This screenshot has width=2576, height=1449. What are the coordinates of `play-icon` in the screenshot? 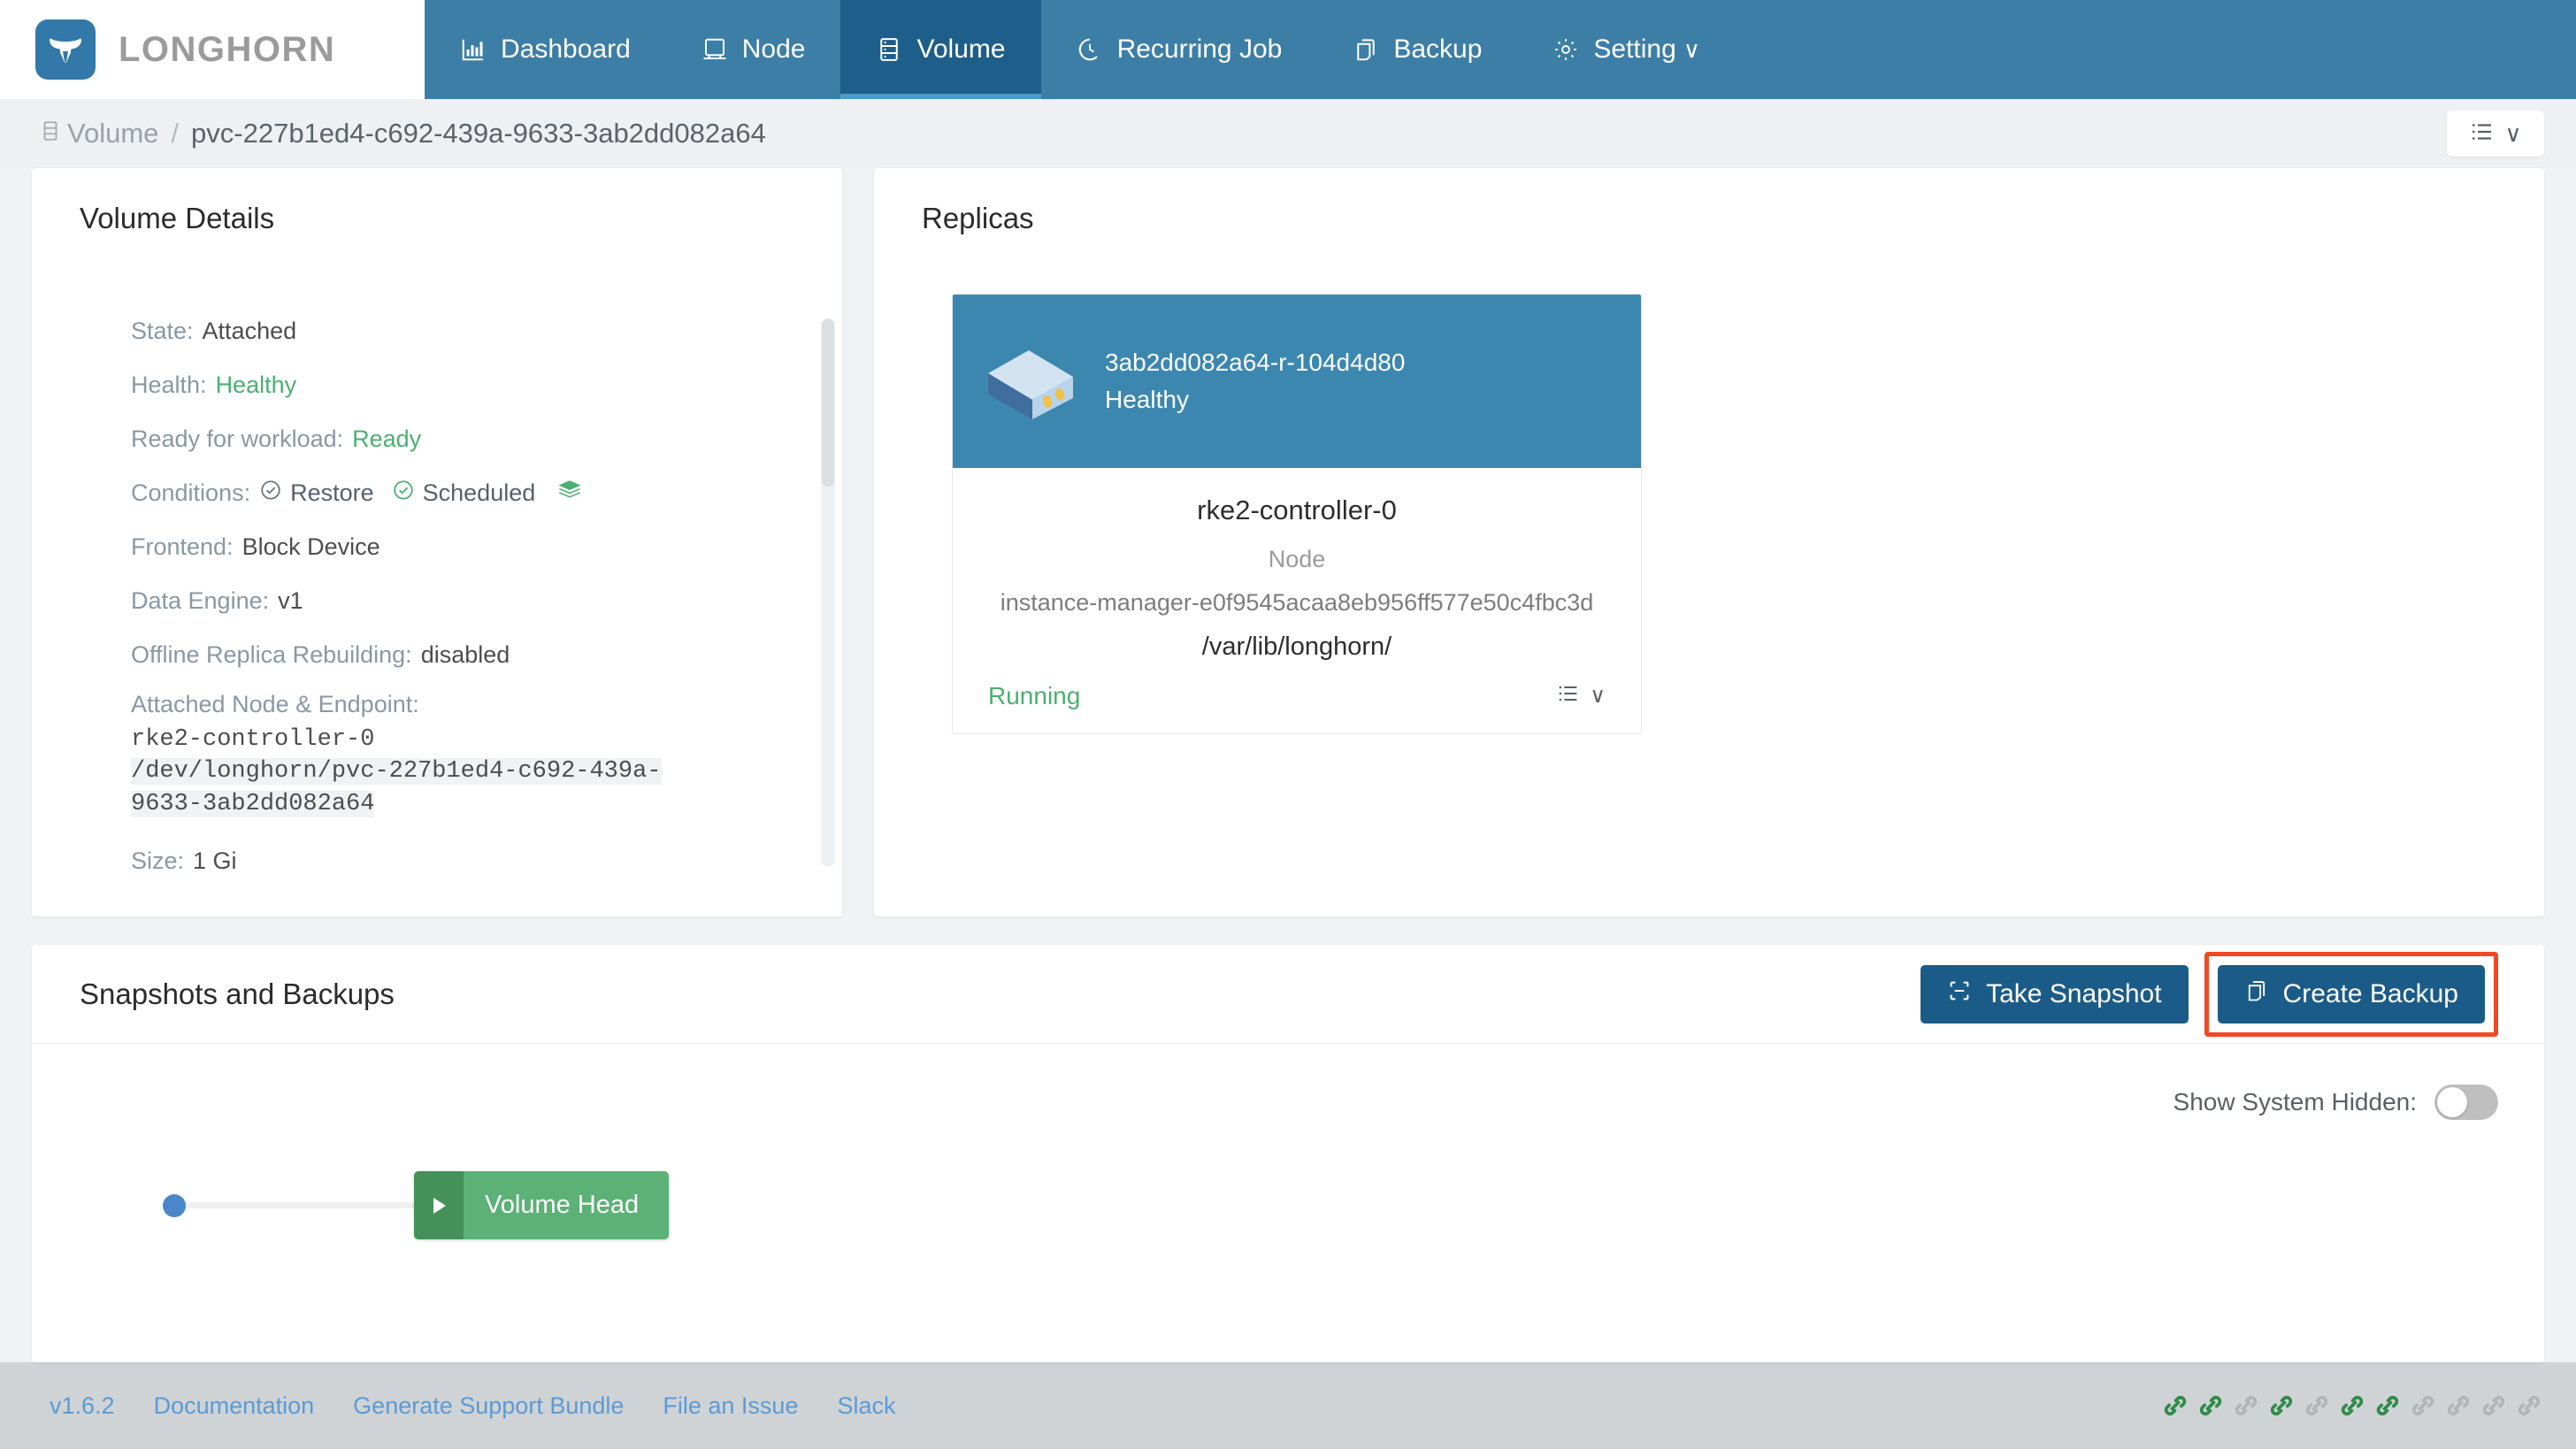 It's located at (439, 1205).